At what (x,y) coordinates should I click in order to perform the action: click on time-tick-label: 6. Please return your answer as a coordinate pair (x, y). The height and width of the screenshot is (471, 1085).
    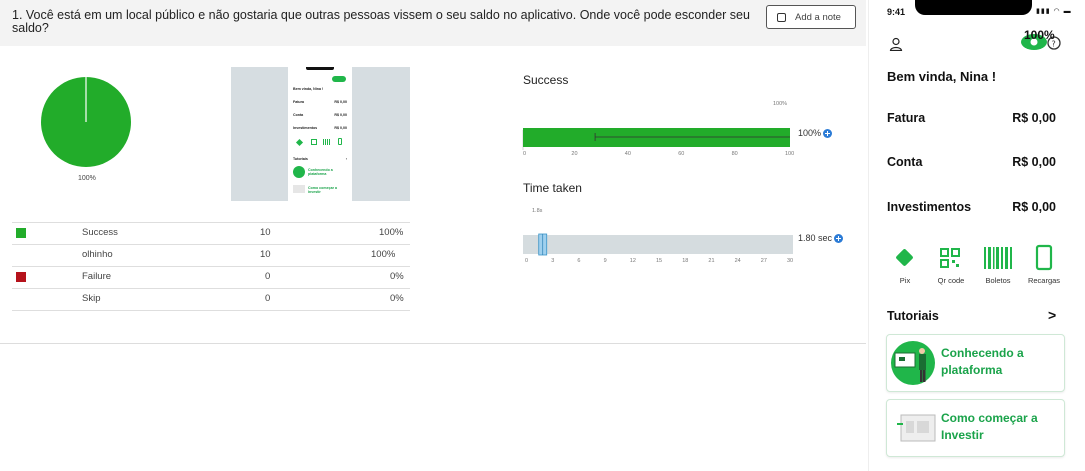
    Looking at the image, I should click on (579, 261).